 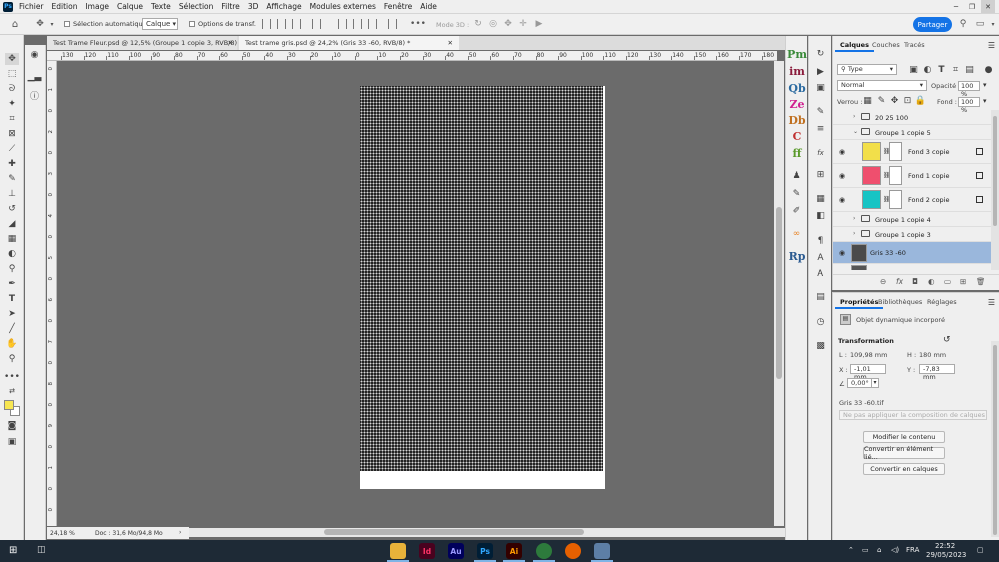 I want to click on filter-adjustment-icon: ◐, so click(x=927, y=70).